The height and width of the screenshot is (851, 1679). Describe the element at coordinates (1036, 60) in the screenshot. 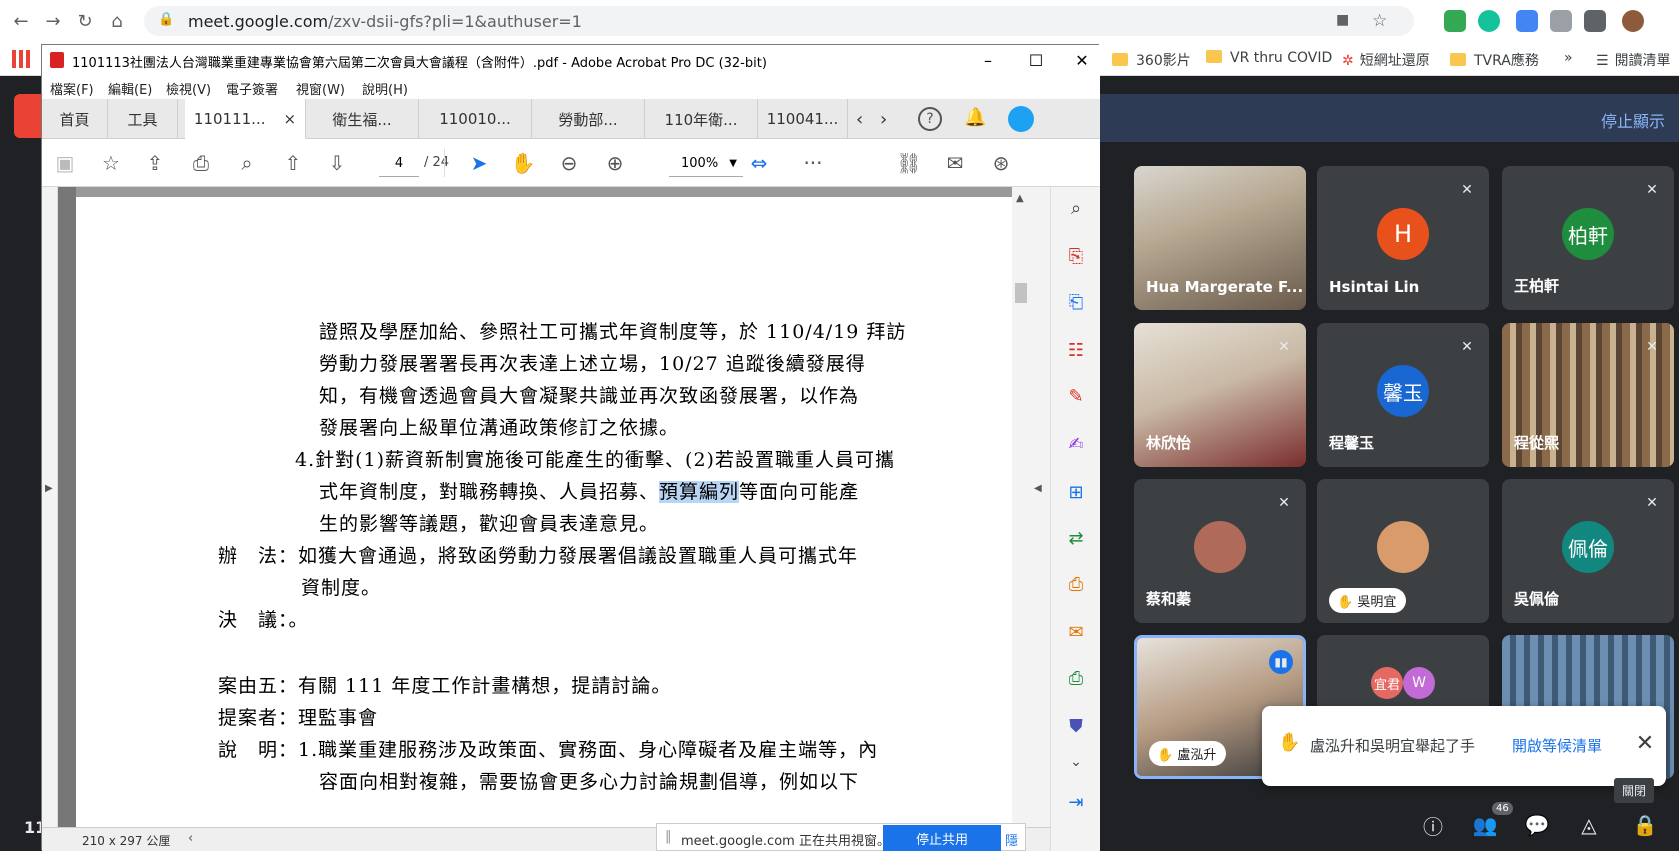

I see `maximize-icon: ☐` at that location.